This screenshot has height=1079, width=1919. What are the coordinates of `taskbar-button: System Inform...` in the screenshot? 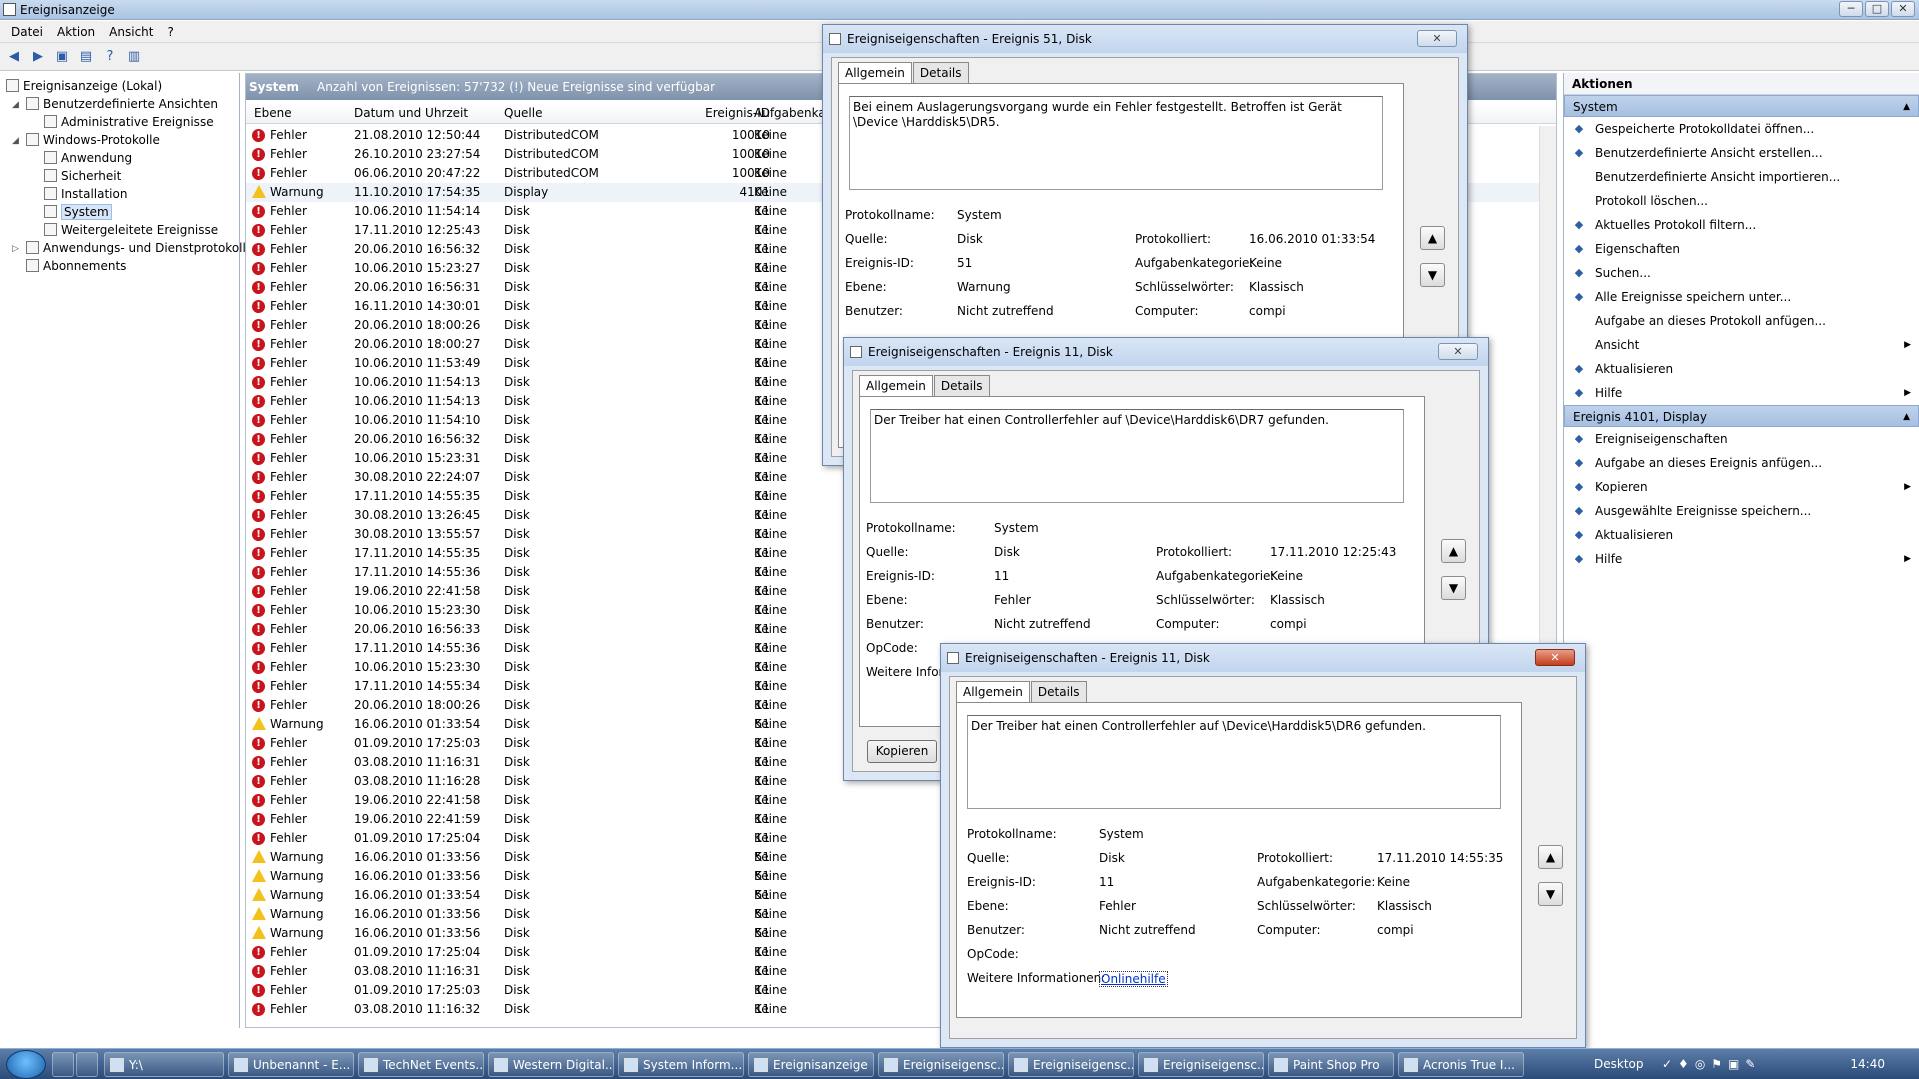 It's located at (681, 1064).